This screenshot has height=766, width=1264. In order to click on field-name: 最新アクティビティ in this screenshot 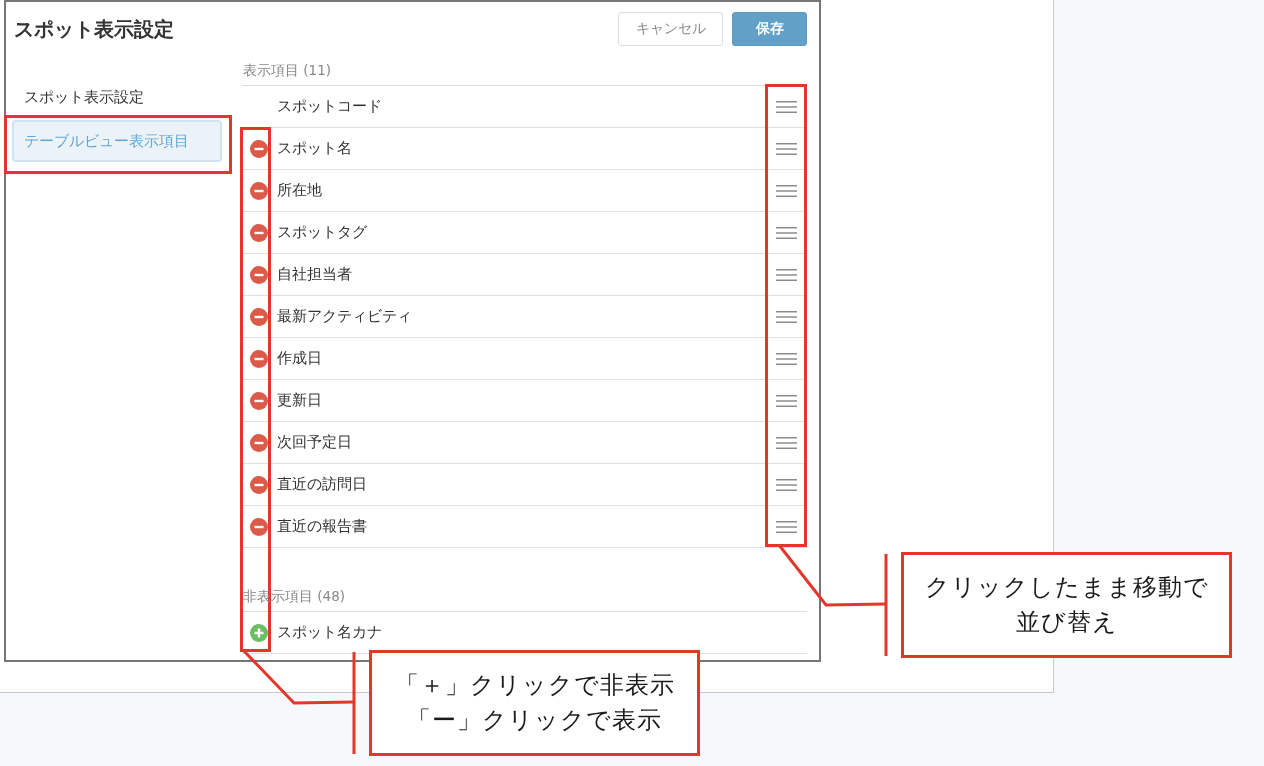, I will do `click(345, 316)`.